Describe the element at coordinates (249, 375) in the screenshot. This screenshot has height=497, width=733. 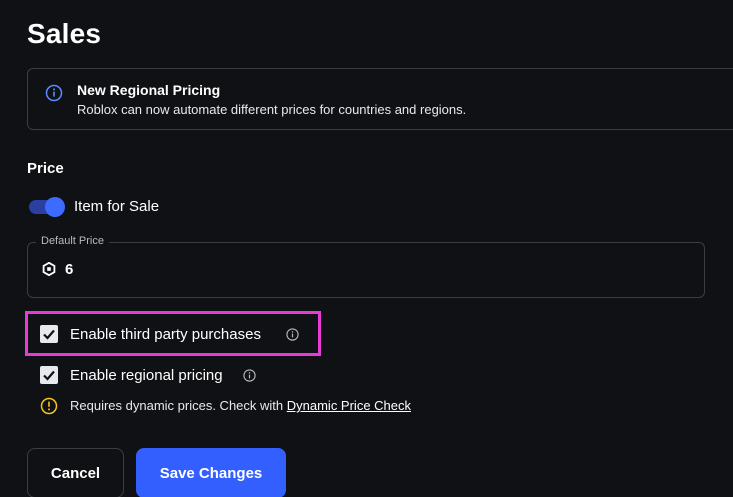
I see `regional-pricing-info-icon` at that location.